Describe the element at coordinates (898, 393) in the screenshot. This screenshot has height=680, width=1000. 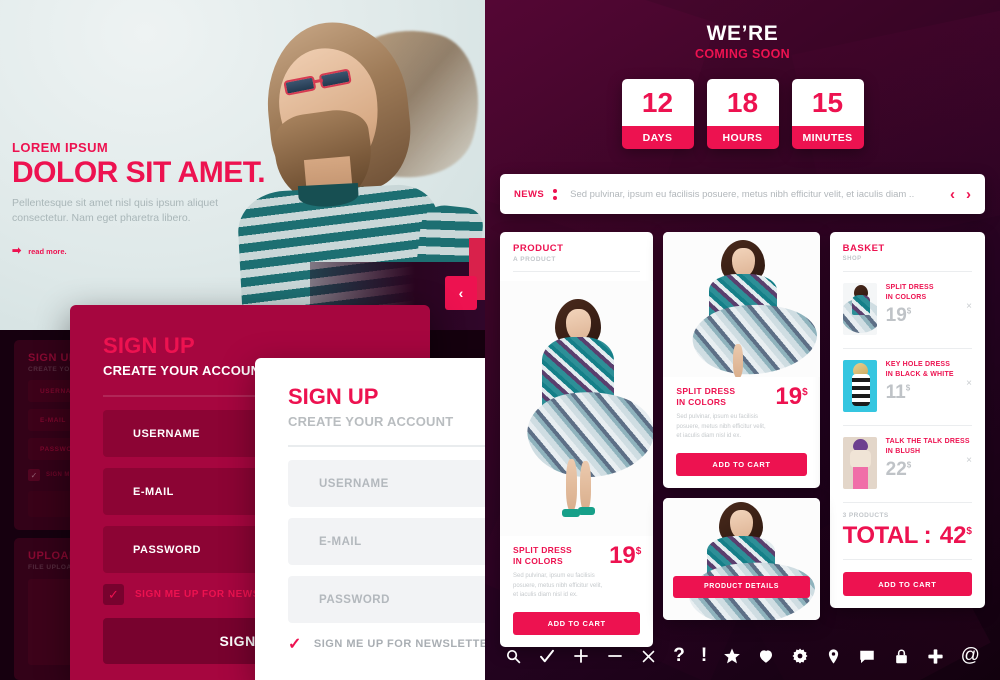
I see `basket-item-price: 11$` at that location.